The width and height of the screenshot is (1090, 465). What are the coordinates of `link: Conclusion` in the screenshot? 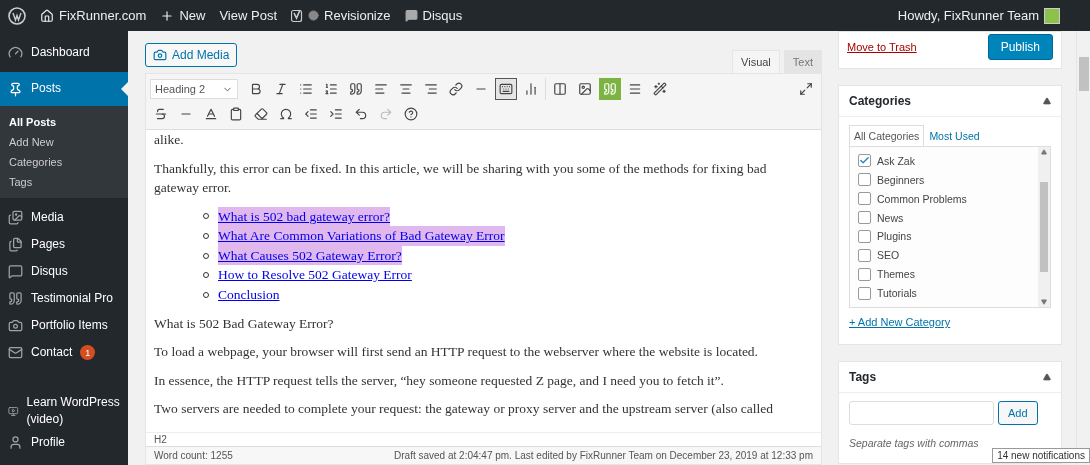 It's located at (249, 294).